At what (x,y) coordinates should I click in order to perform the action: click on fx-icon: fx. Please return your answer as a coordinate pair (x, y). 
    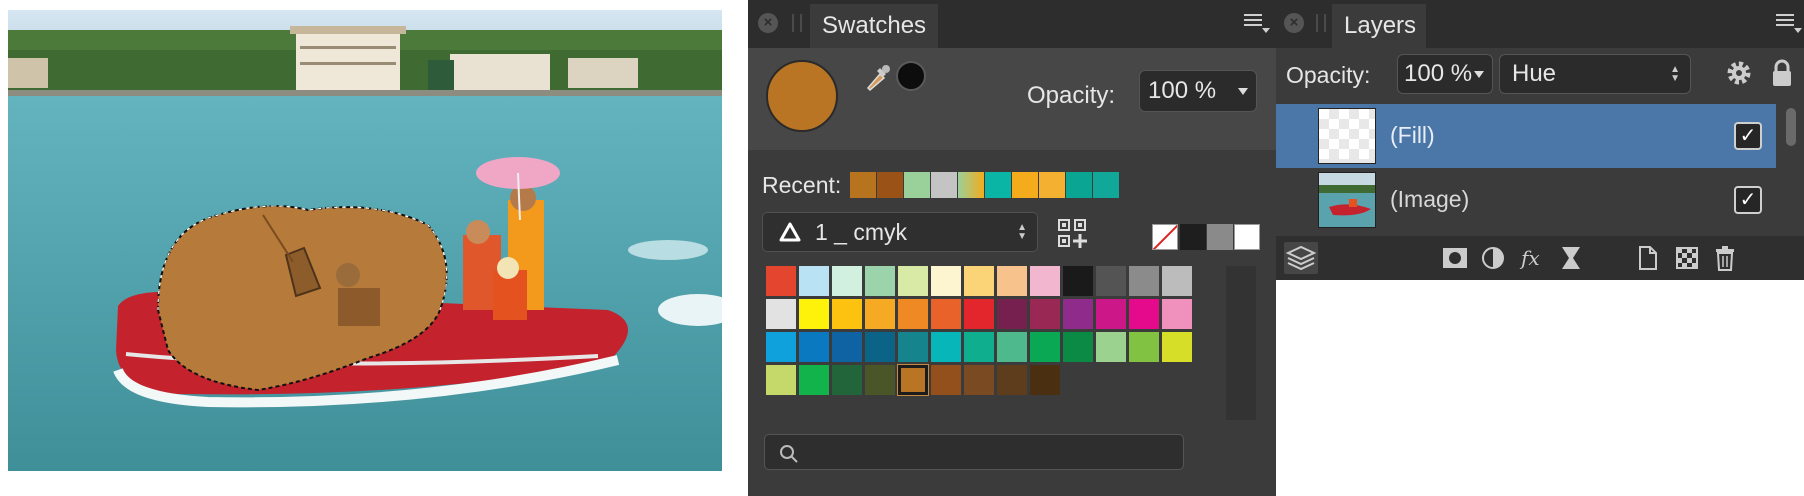
    Looking at the image, I should click on (1533, 258).